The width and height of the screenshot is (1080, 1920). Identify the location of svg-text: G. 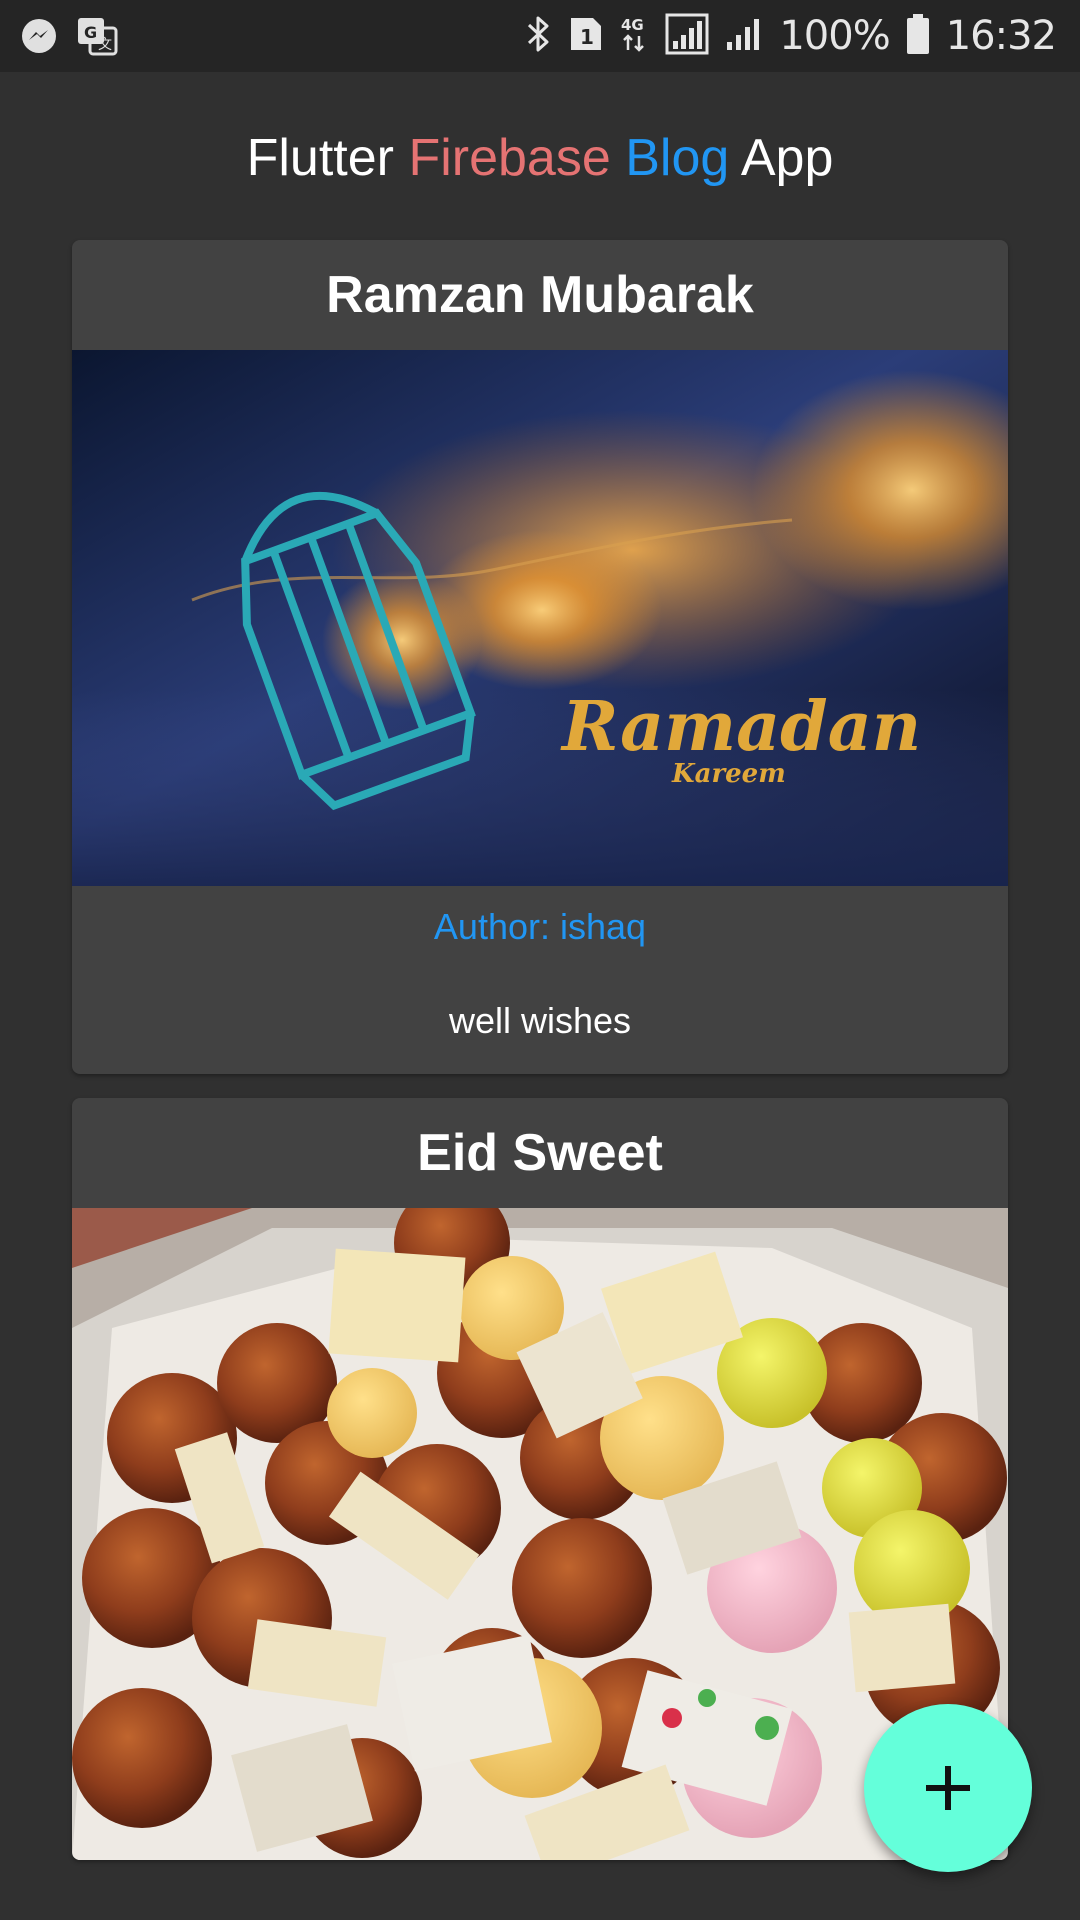
(90, 32).